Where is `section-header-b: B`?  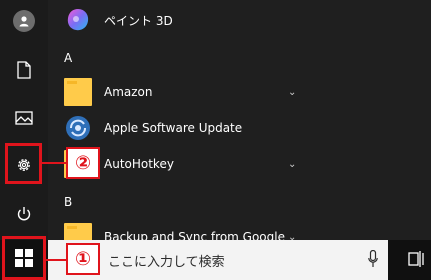 section-header-b: B is located at coordinates (68, 202).